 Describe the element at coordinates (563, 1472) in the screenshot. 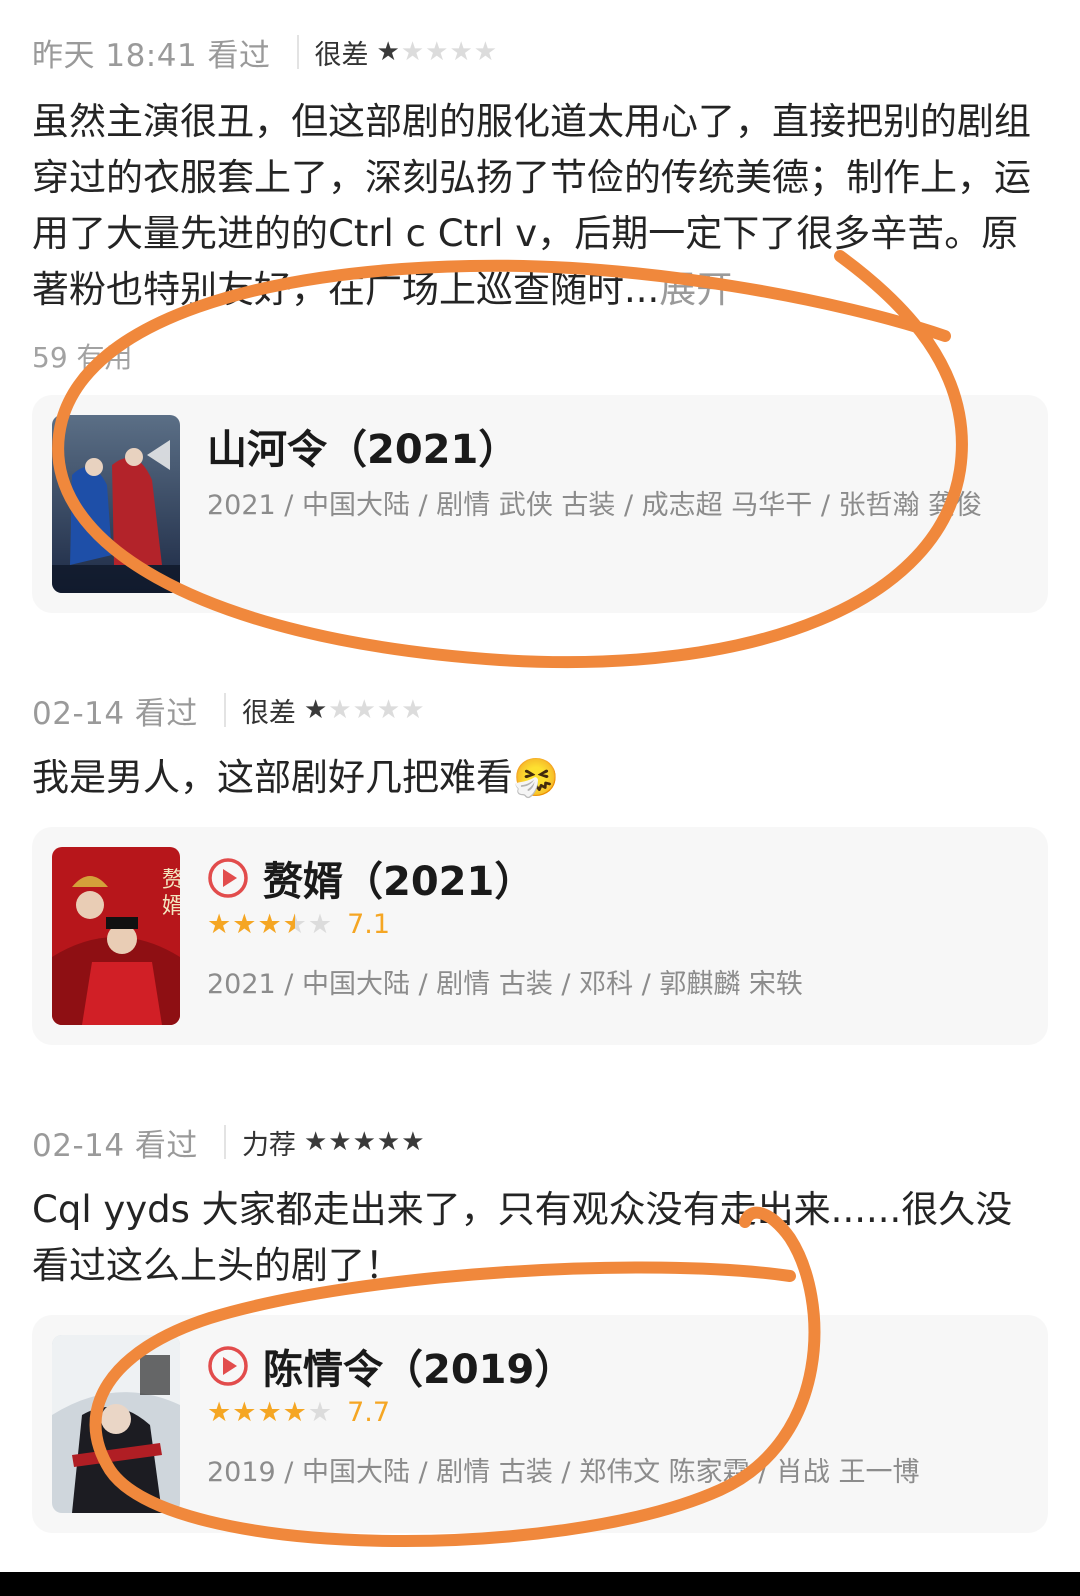

I see `subject-meta: 2019 / 中国大陆 / 剧情 古装 / 郑伟文 陈家霖 / 肖战 王一博` at that location.